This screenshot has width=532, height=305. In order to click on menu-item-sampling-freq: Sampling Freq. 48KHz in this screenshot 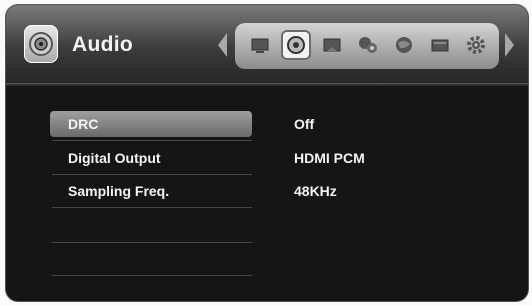, I will do `click(193, 191)`.